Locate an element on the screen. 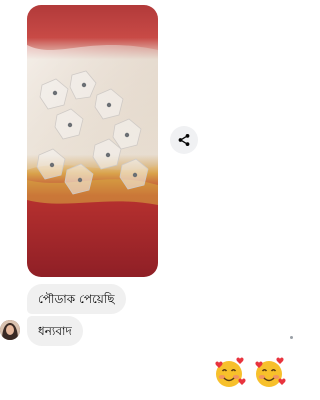  message-bubble: পৌডাক পেয়েছি is located at coordinates (76, 299).